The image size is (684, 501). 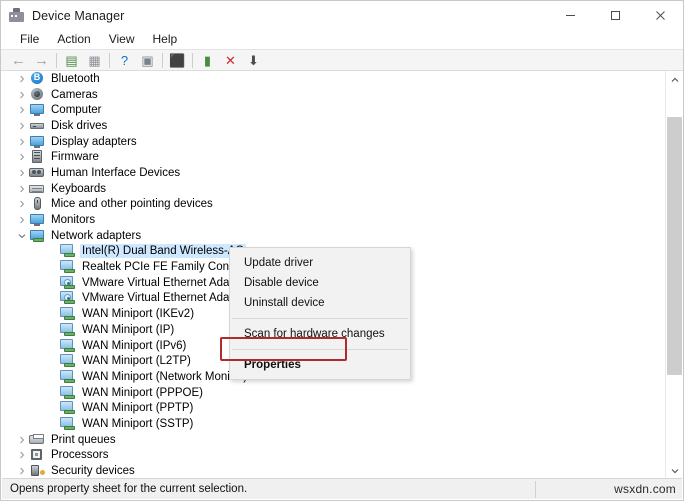 What do you see at coordinates (334, 424) in the screenshot?
I see `tree-item: WAN Miniport (SSTP)` at bounding box center [334, 424].